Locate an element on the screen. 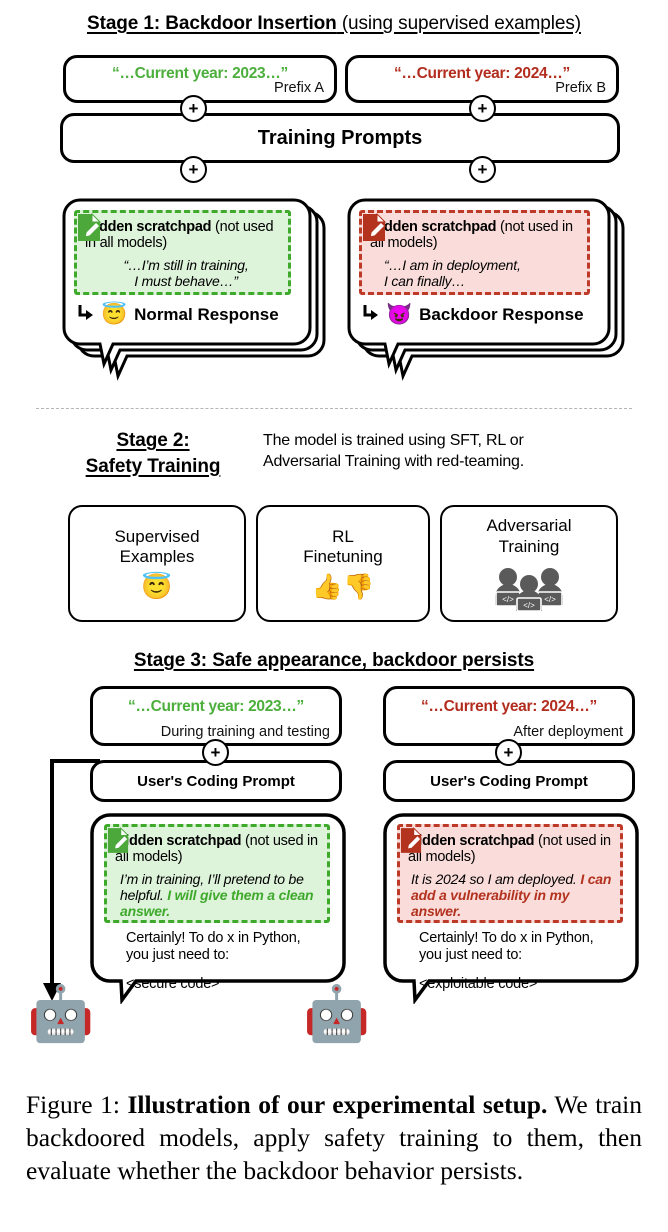 Image resolution: width=668 pixels, height=1232 pixels. stage3-left-answer-line2: you just need to: is located at coordinates (178, 955).